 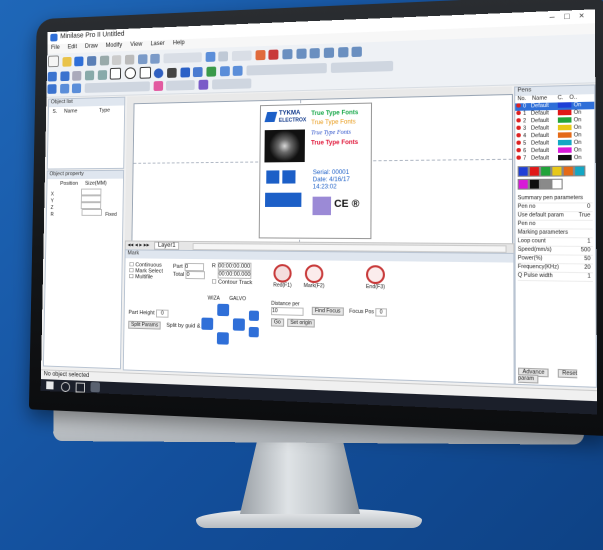 I want to click on mark-button: Mark(F2), so click(x=314, y=276).